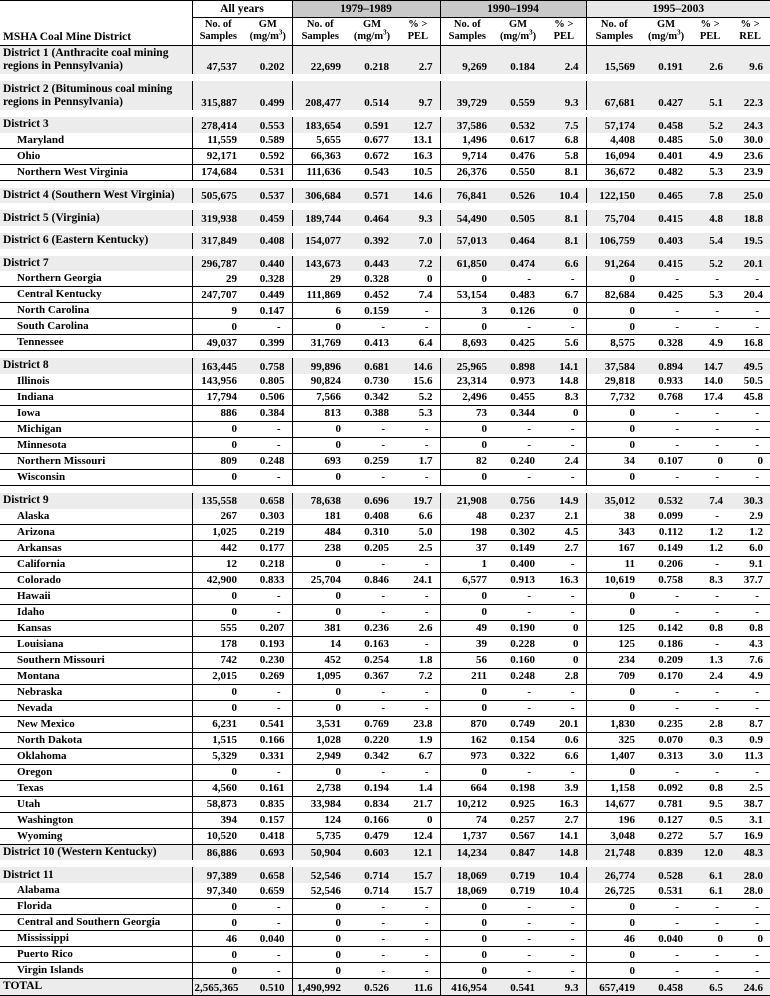 This screenshot has height=996, width=770. I want to click on cell-value: 0.537, so click(268, 195).